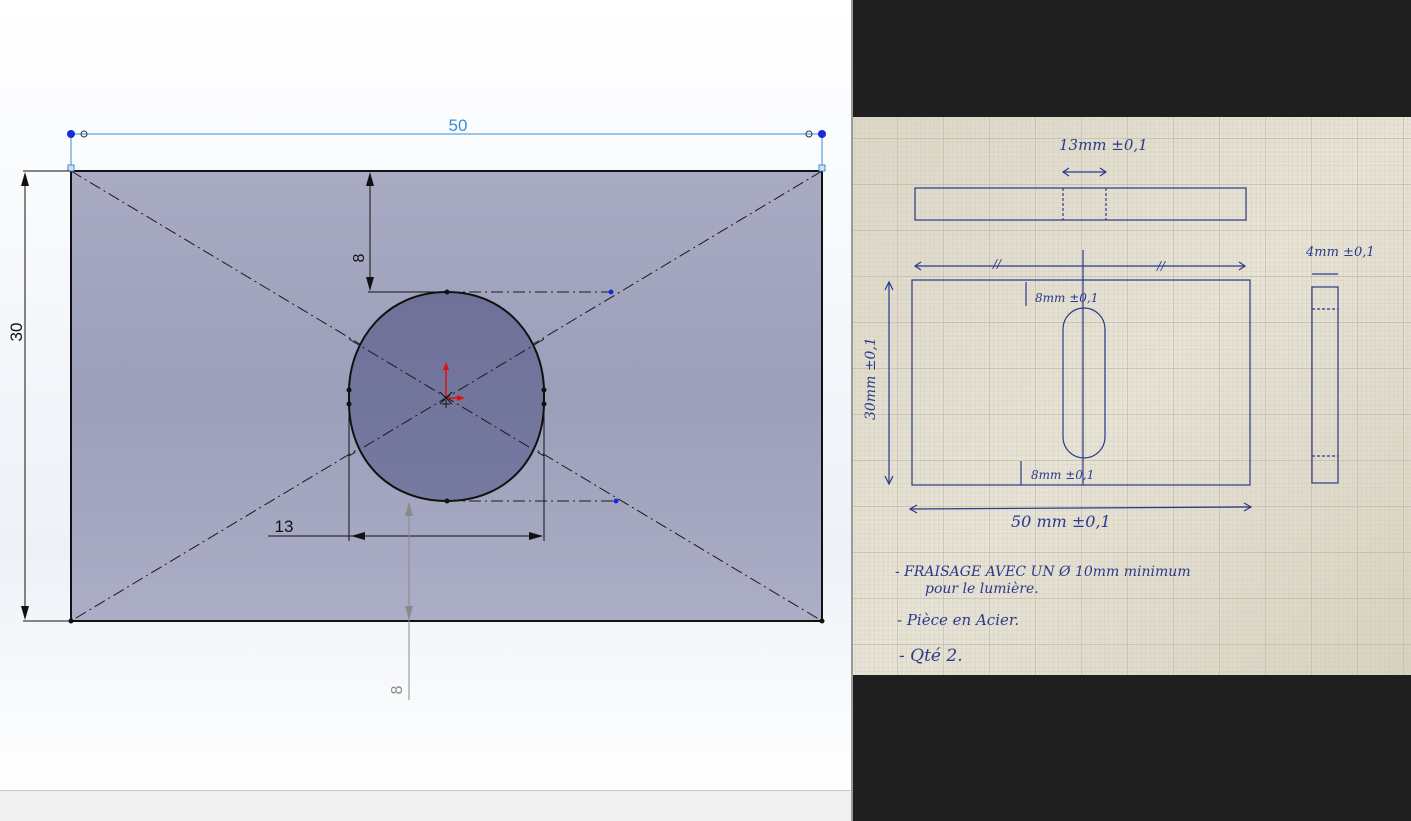 The width and height of the screenshot is (1411, 821). What do you see at coordinates (1103, 145) in the screenshot?
I see `drawing-top-dim: 13mm ±0,1` at bounding box center [1103, 145].